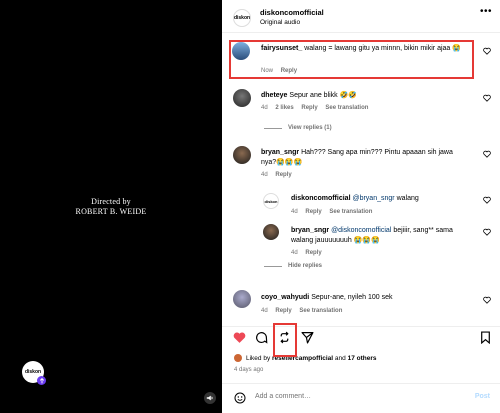 This screenshot has width=500, height=413. What do you see at coordinates (361, 230) in the screenshot?
I see `mention-link: @diskoncomofficial` at bounding box center [361, 230].